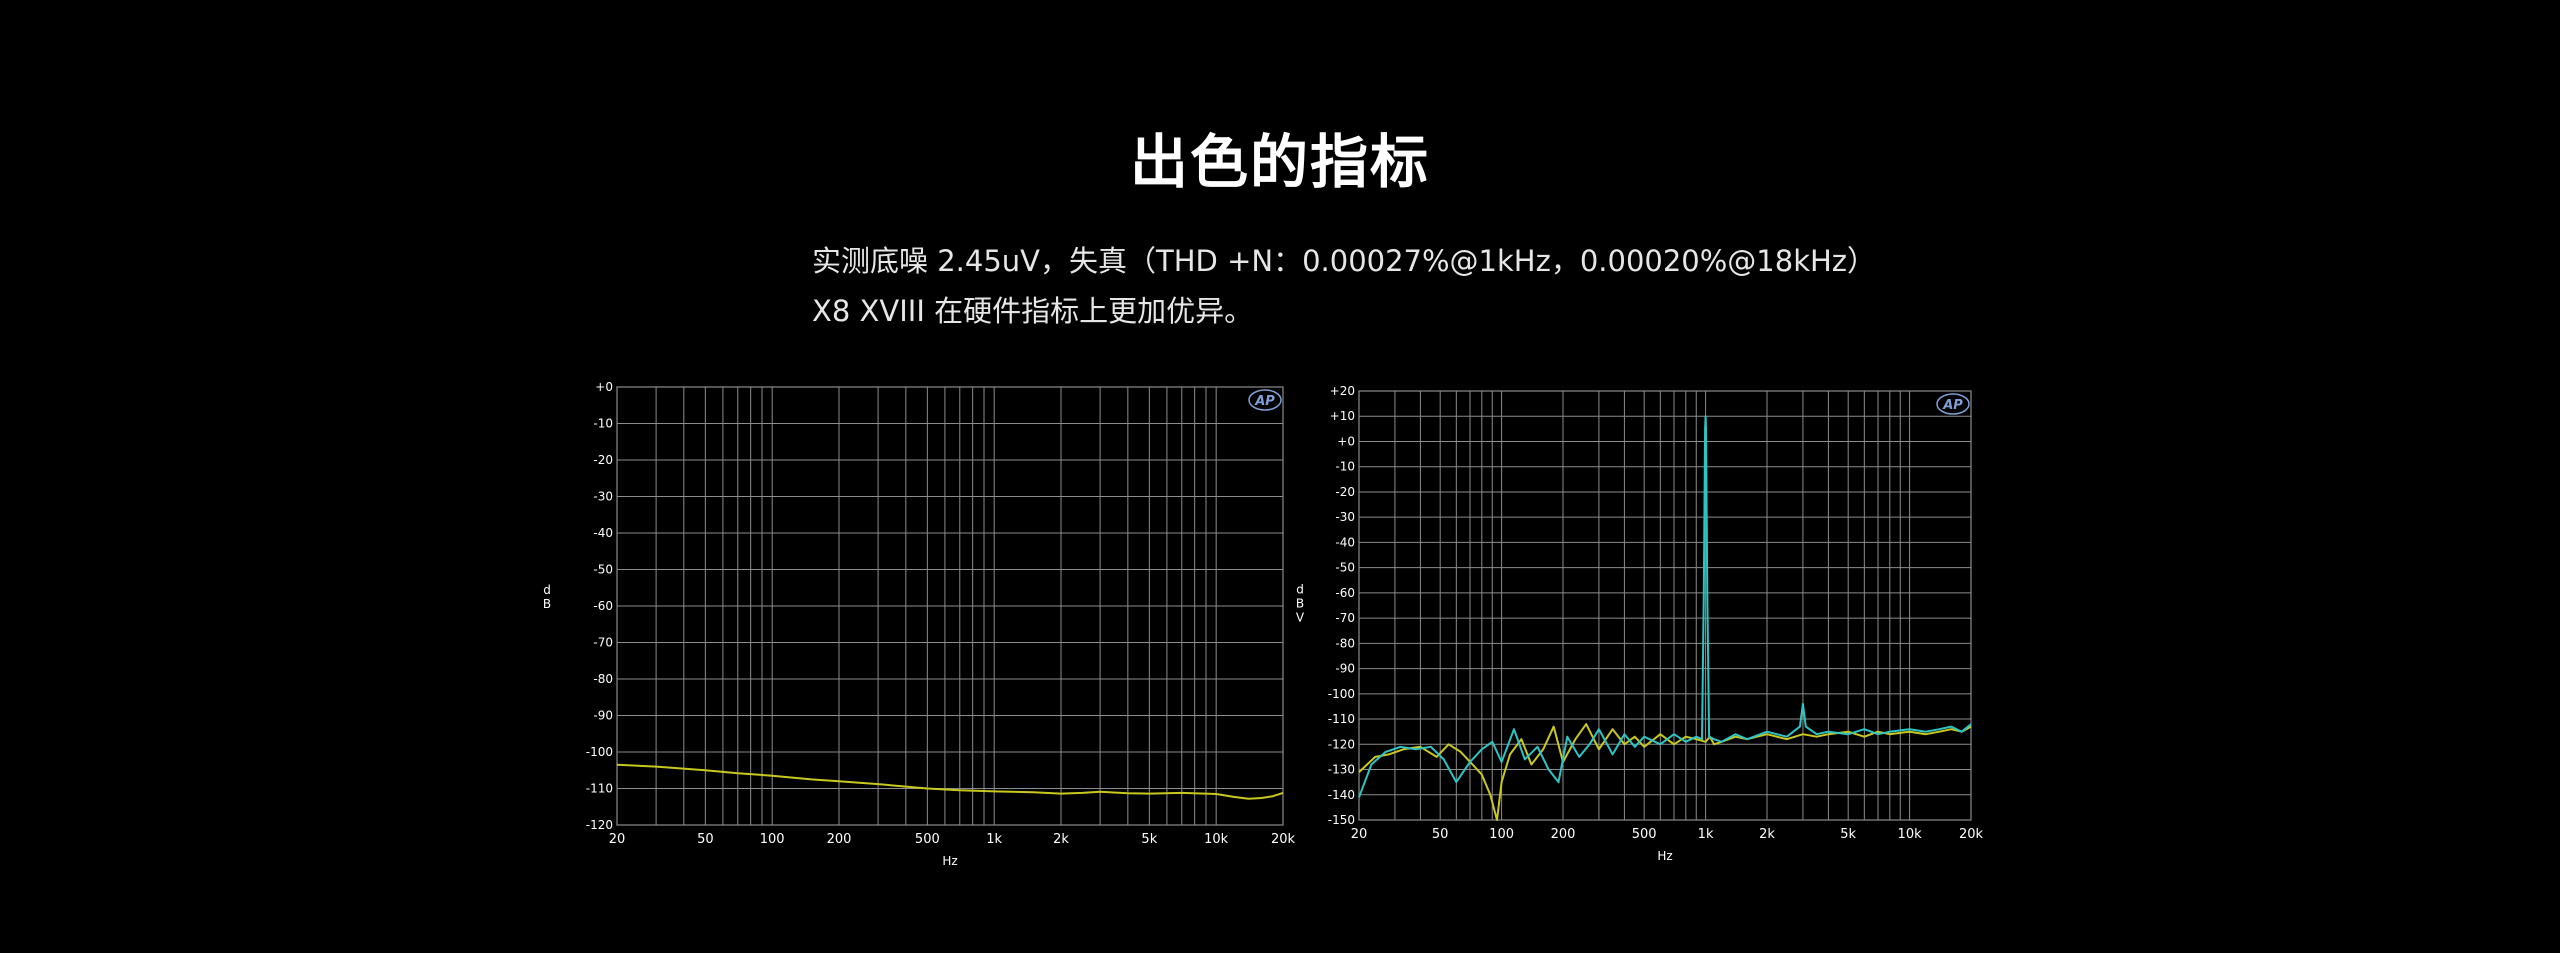  What do you see at coordinates (1300, 604) in the screenshot?
I see `y-axis-label: dBV` at bounding box center [1300, 604].